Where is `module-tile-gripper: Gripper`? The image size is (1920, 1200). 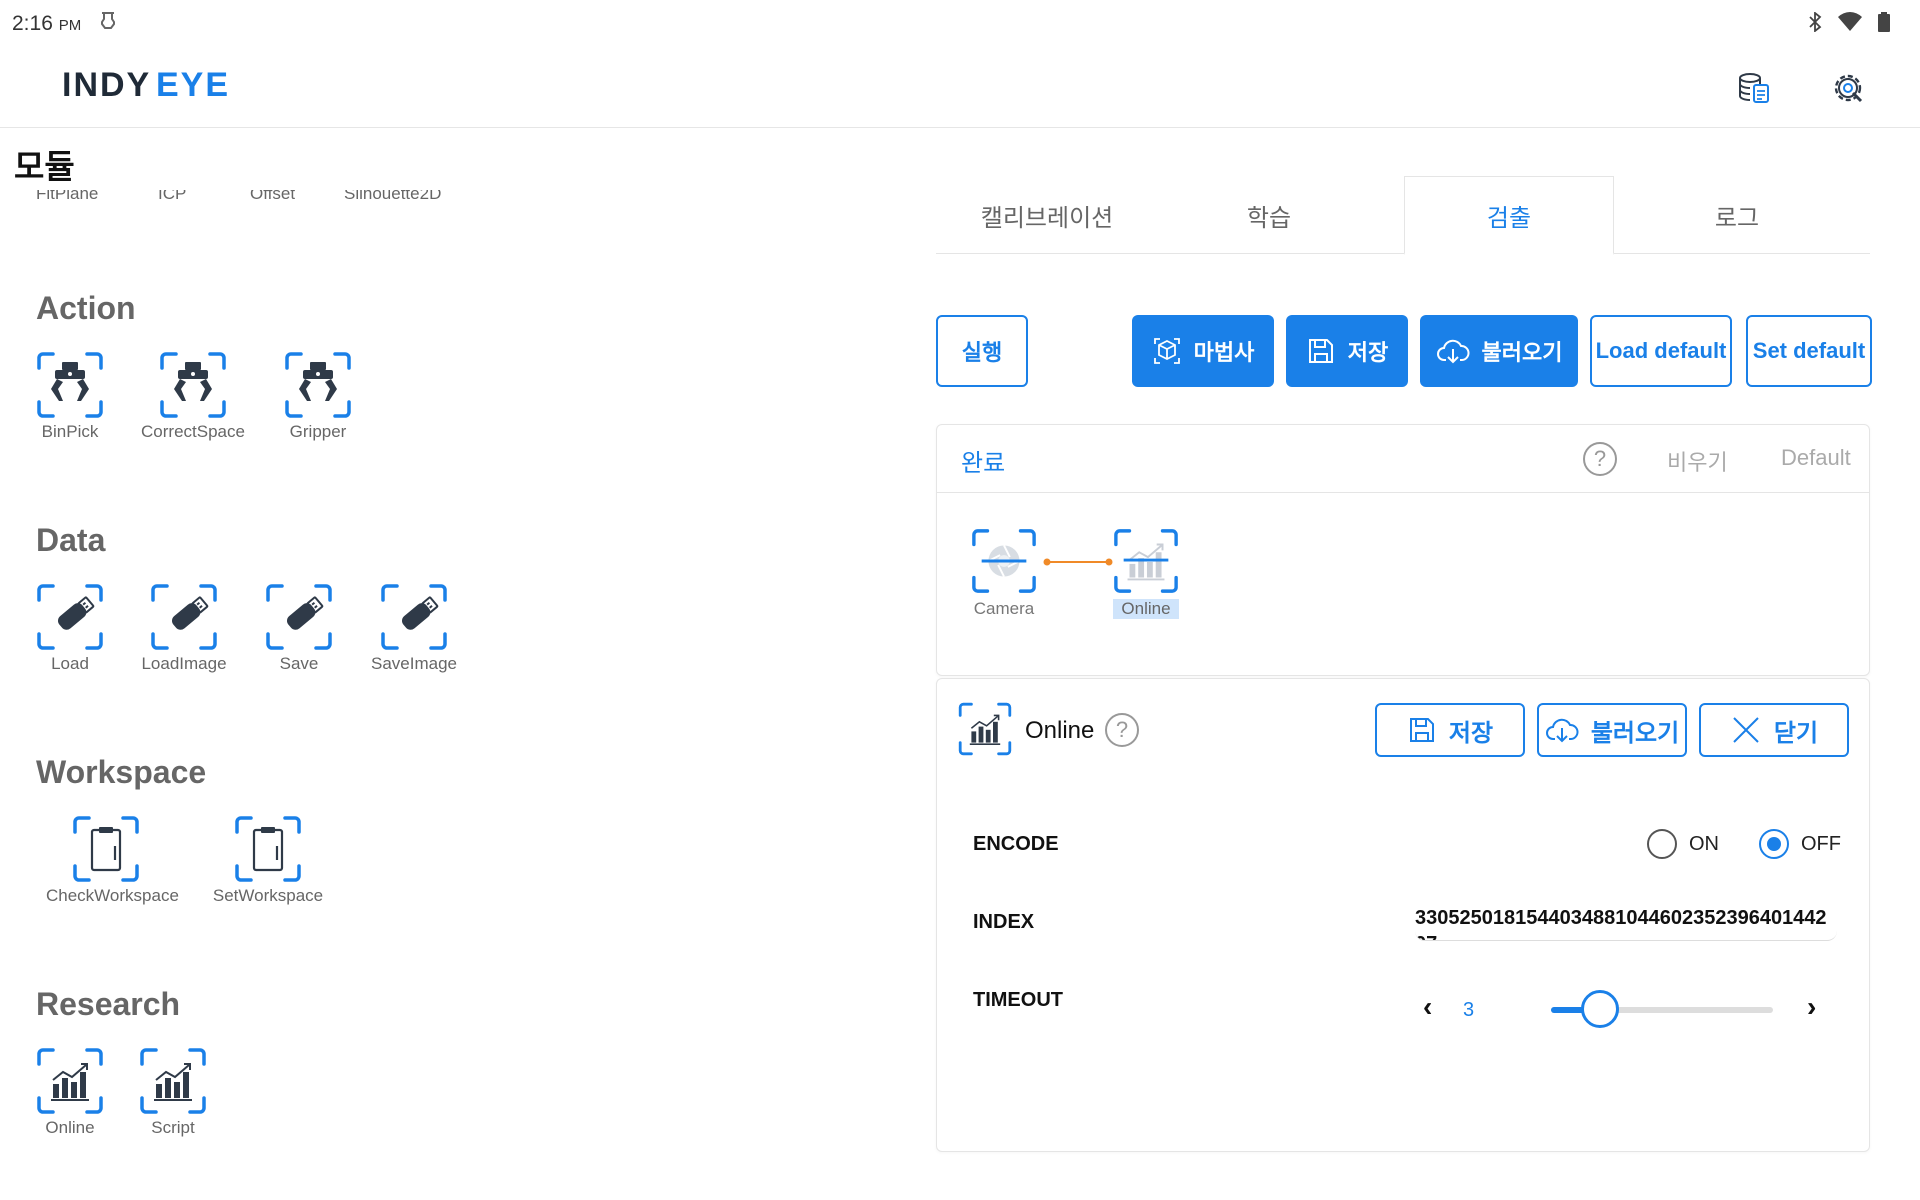
module-tile-gripper: Gripper is located at coordinates (318, 396).